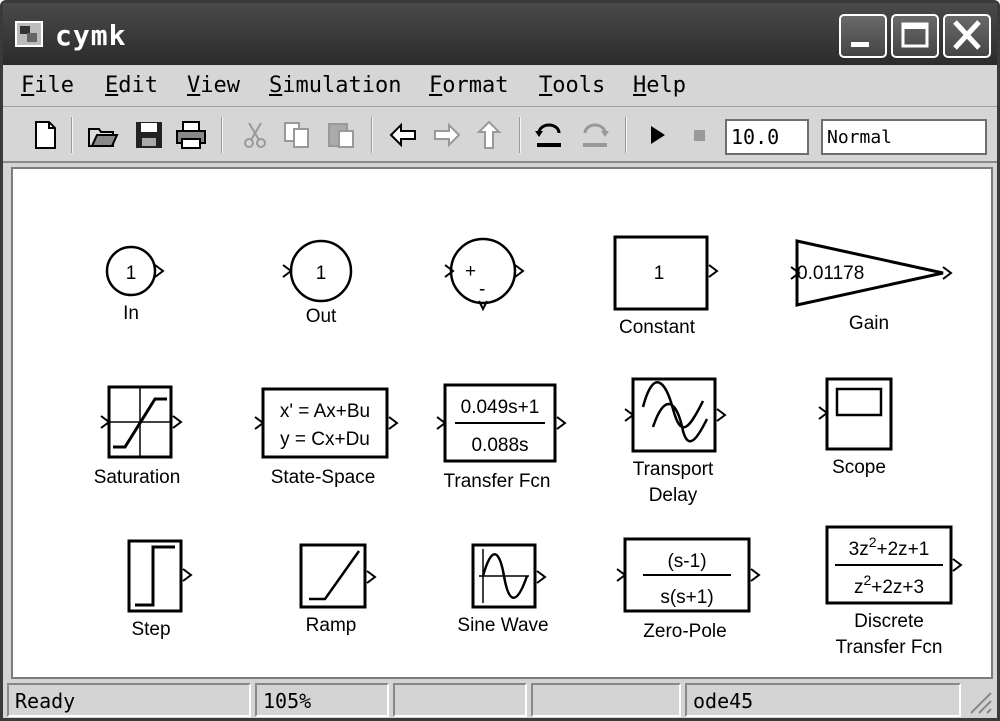 This screenshot has height=721, width=1000. I want to click on resize-grip-icon, so click(979, 701).